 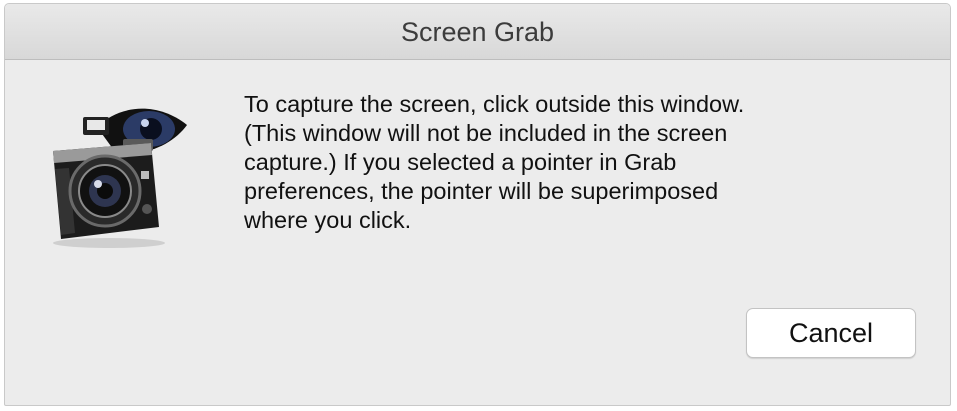 I want to click on dialog-title: Screen Grab, so click(x=477, y=32).